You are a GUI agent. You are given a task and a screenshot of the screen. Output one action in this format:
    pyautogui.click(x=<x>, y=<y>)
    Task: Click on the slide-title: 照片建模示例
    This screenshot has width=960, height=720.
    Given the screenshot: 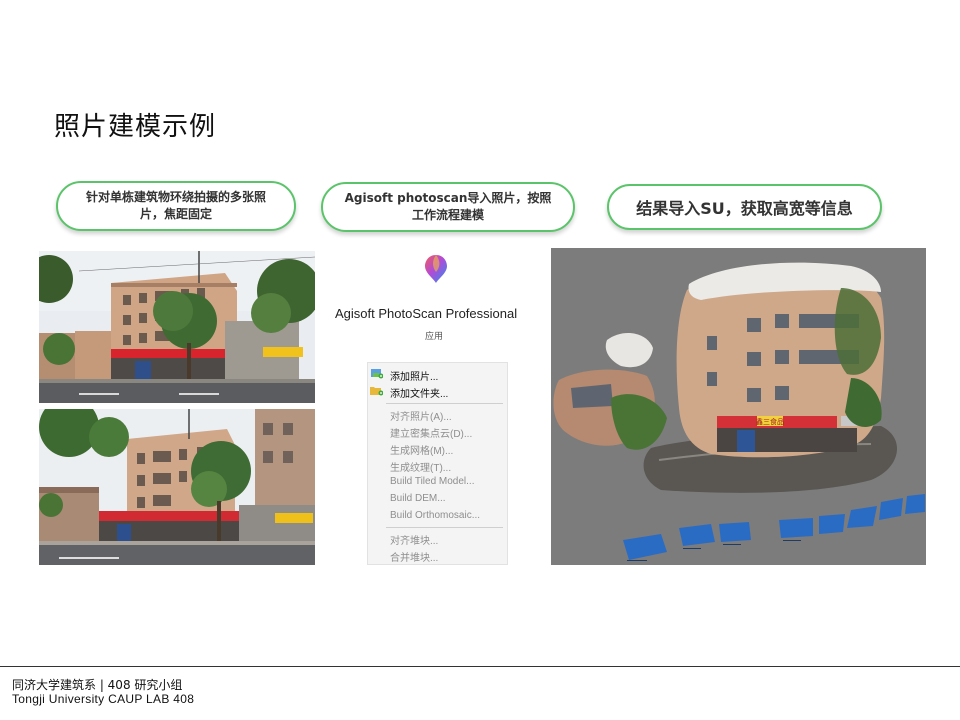 What is the action you would take?
    pyautogui.click(x=135, y=127)
    